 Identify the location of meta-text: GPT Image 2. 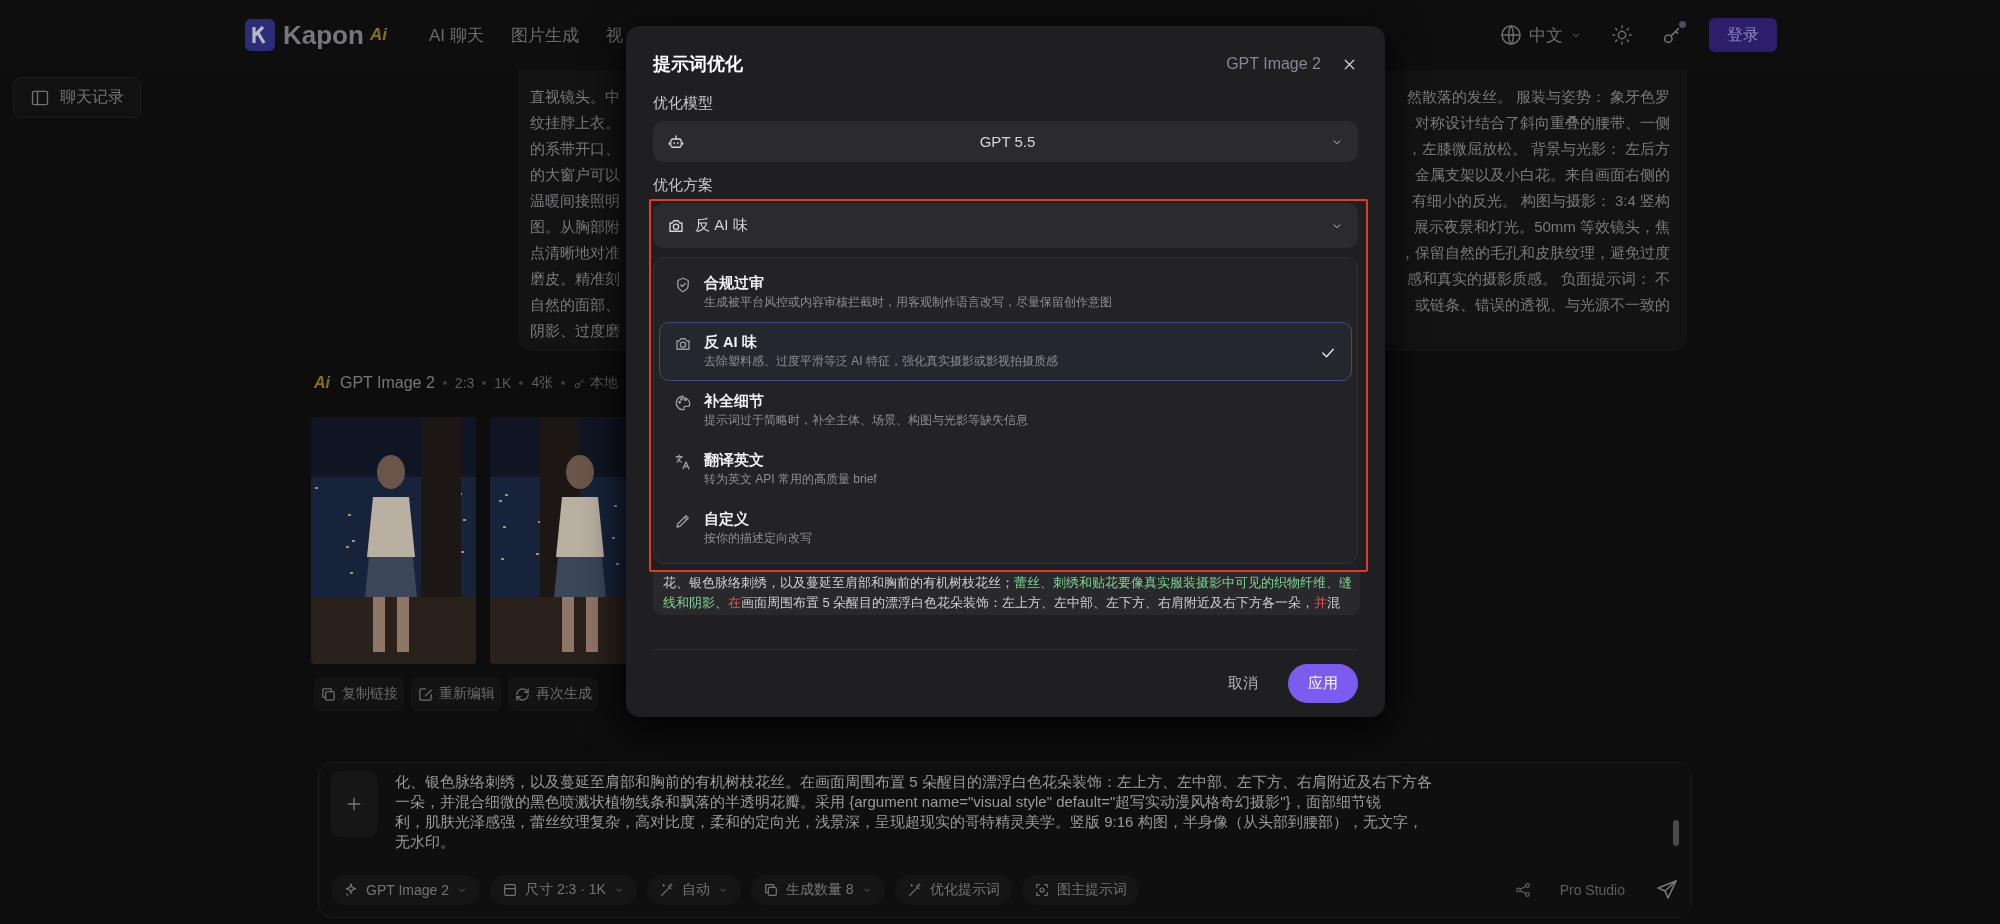
(387, 383).